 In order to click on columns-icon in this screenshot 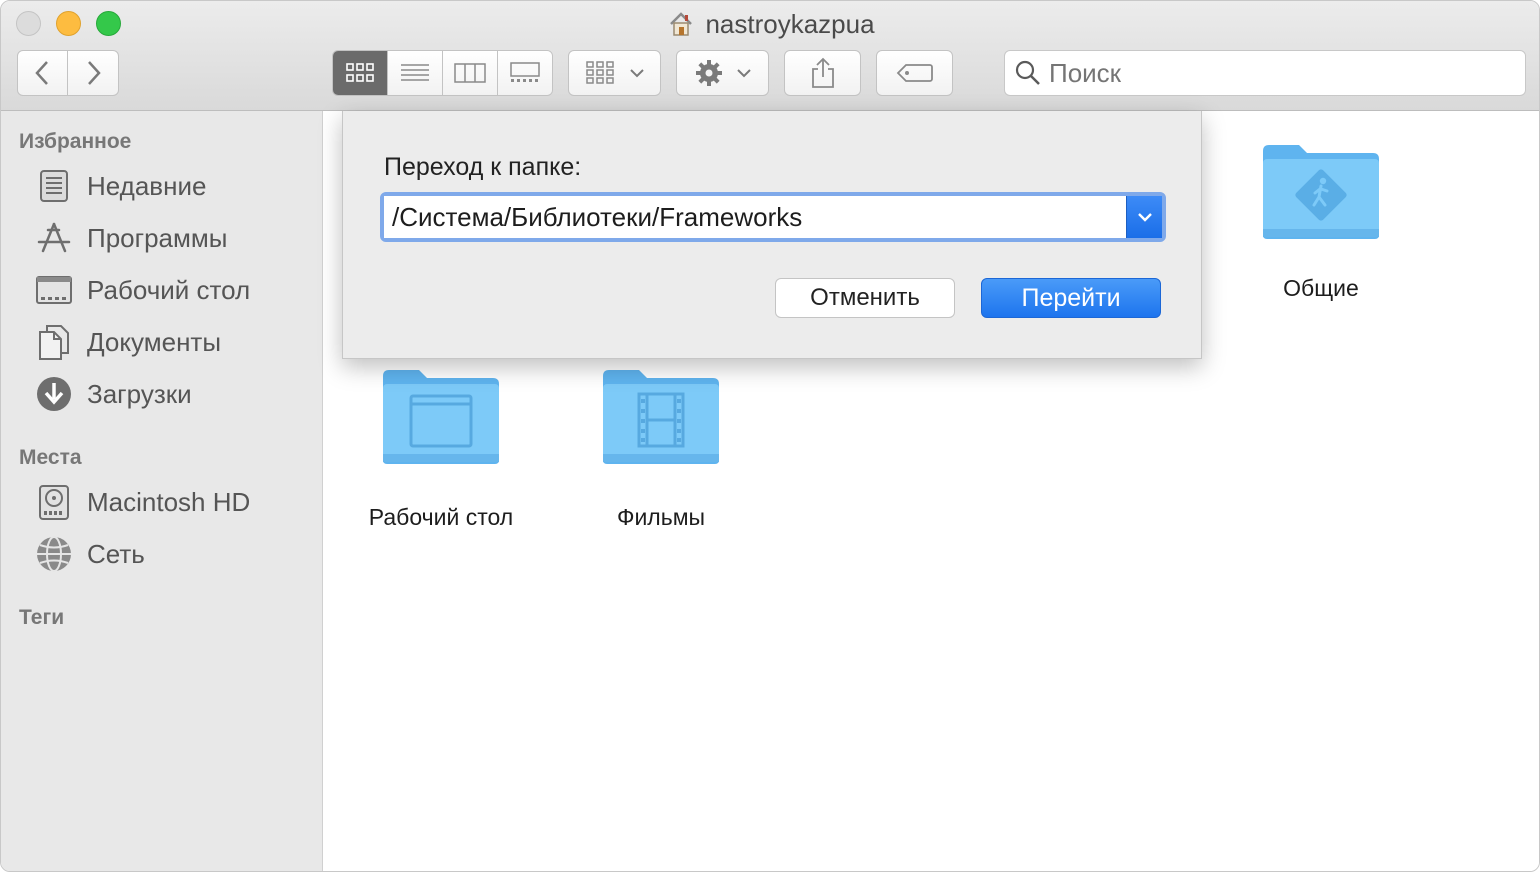, I will do `click(470, 73)`.